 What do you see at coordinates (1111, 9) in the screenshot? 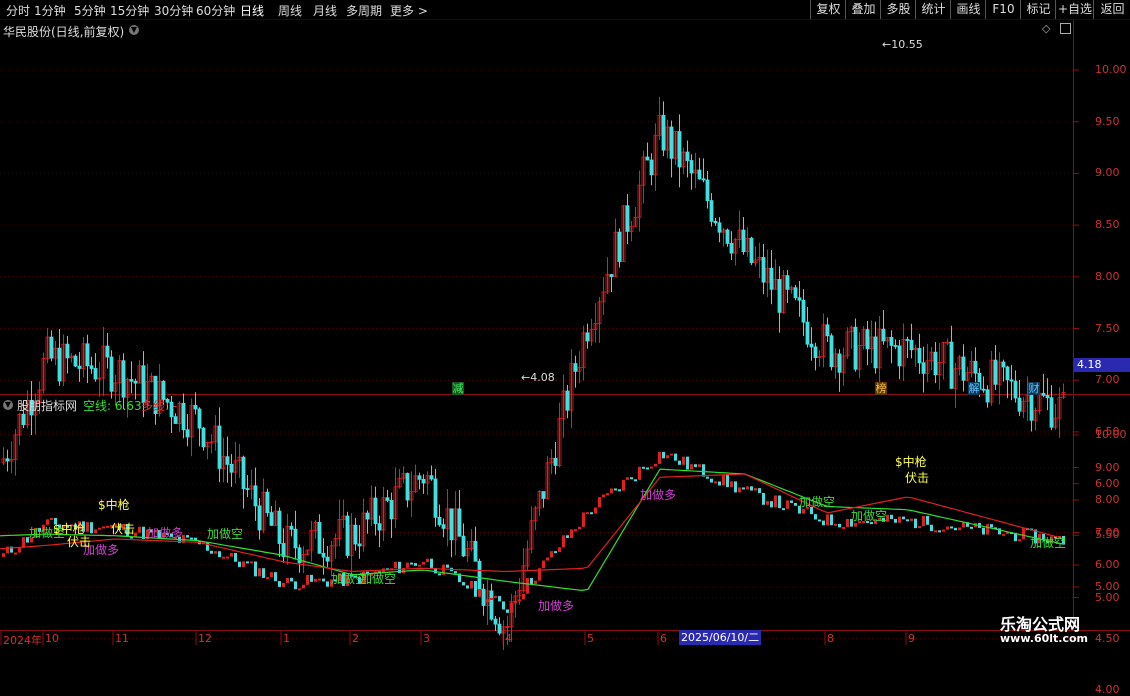
I see `toolbar-button: 返回` at bounding box center [1111, 9].